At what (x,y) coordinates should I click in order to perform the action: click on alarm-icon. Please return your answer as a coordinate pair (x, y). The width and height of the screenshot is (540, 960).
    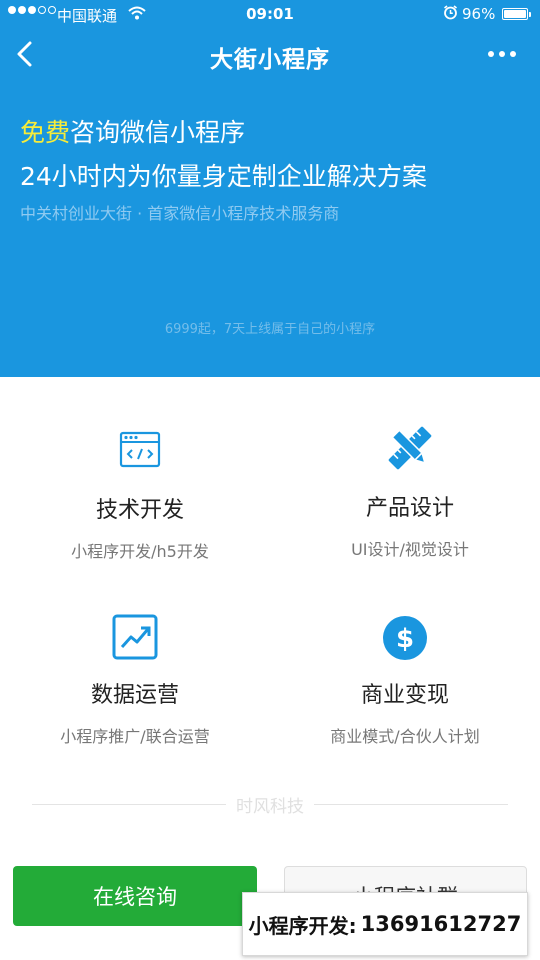
    Looking at the image, I should click on (450, 14).